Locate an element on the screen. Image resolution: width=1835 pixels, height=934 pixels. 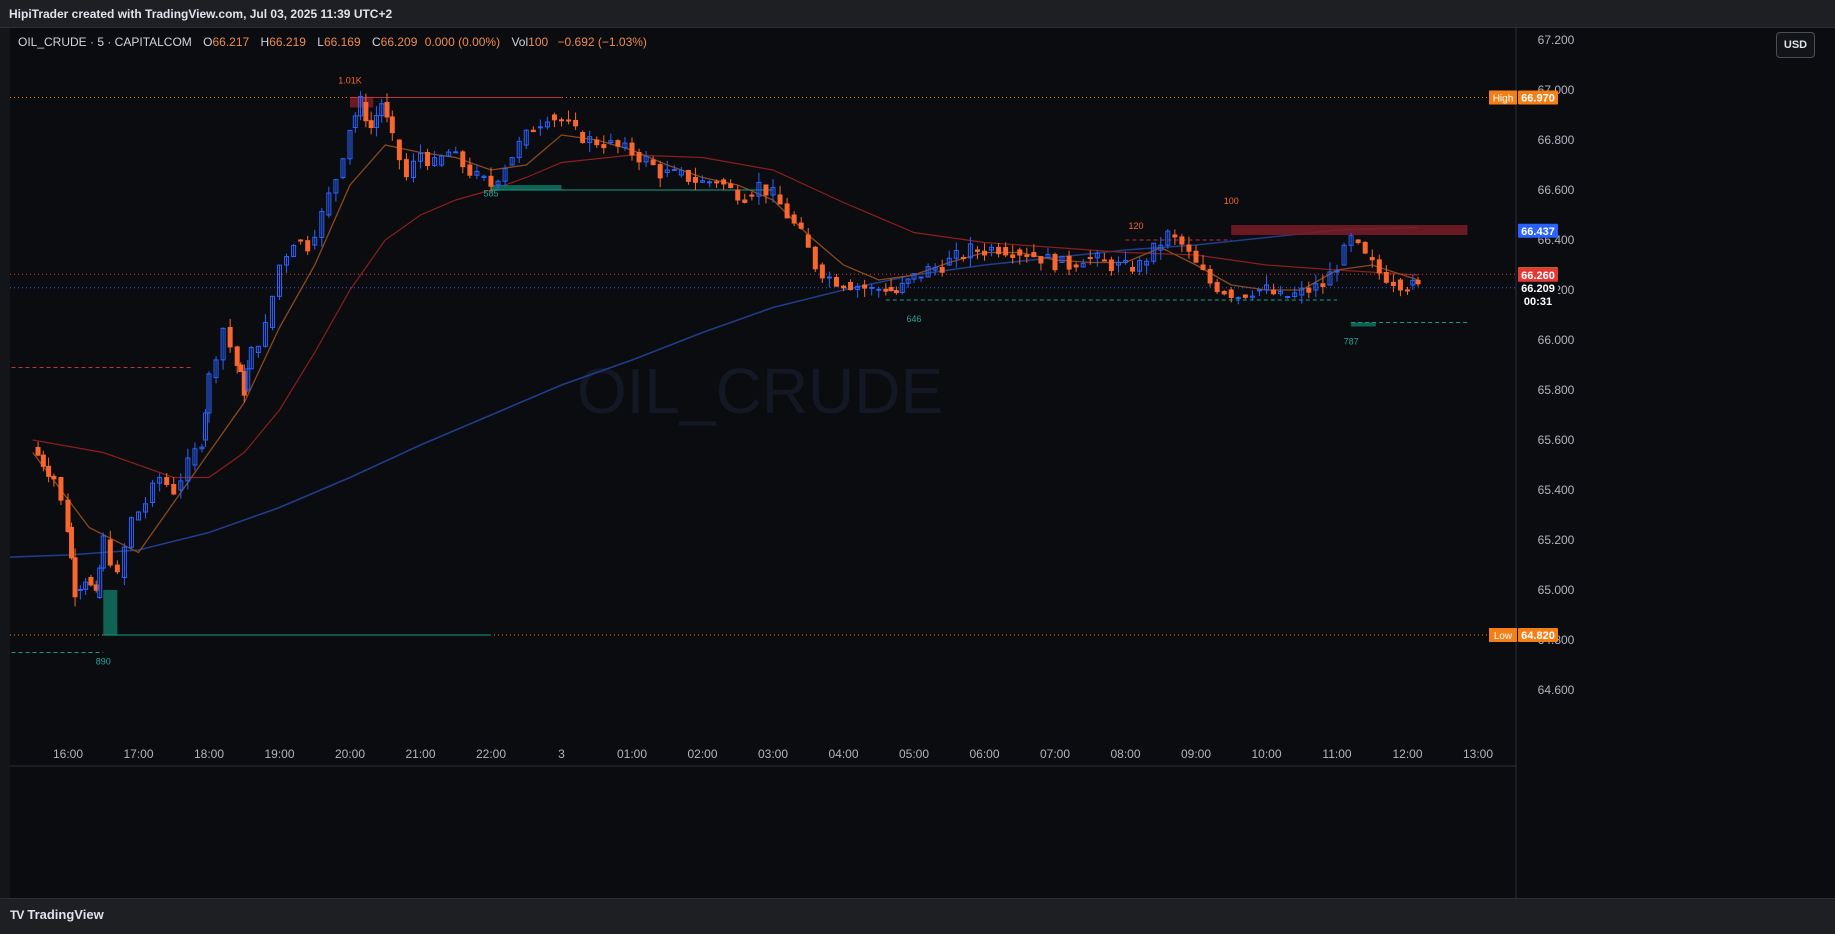
time-tick-label: 09:00 is located at coordinates (1196, 754).